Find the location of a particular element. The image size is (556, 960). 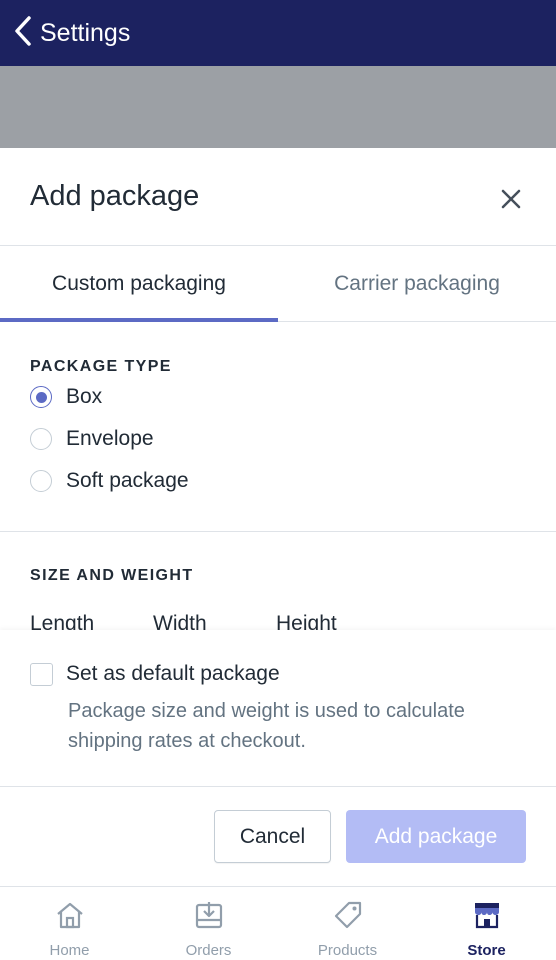

modal-backdrop is located at coordinates (278, 107).